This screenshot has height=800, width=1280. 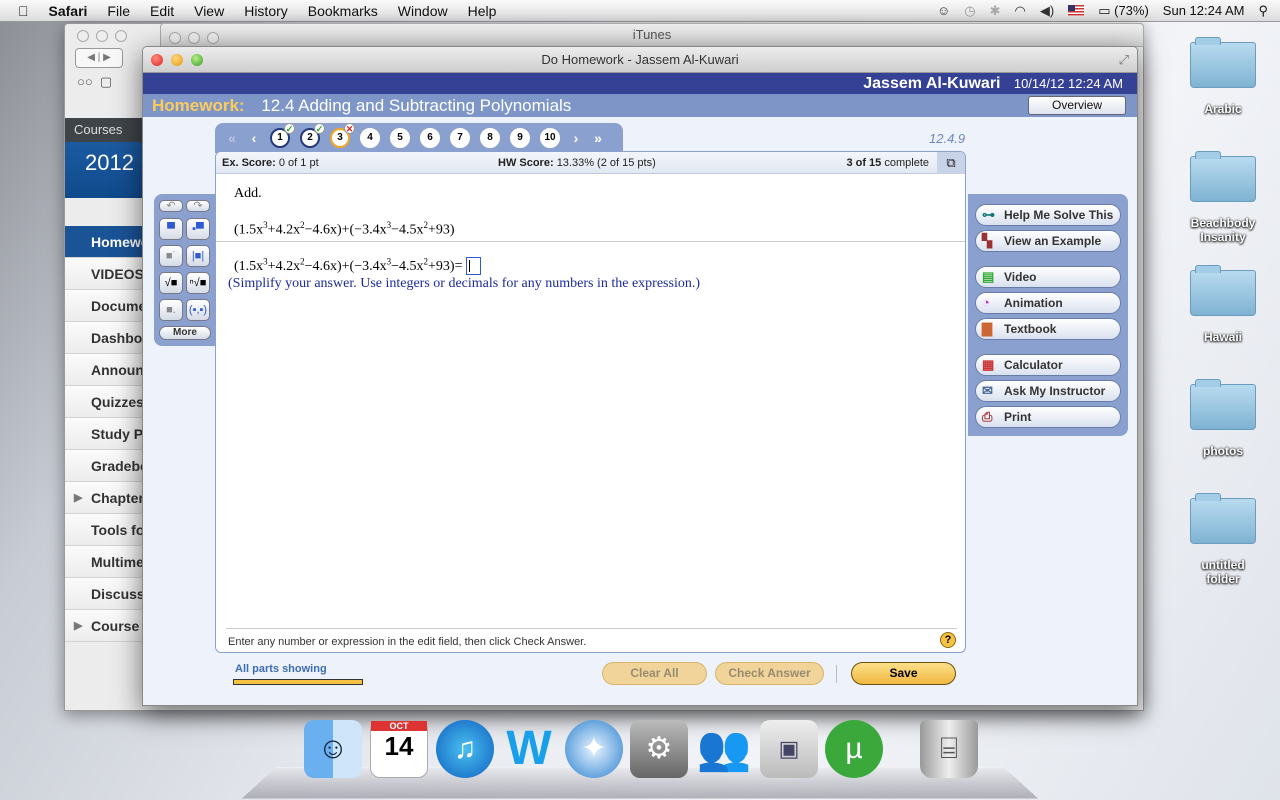 What do you see at coordinates (343, 11) in the screenshot?
I see `menu-bookmarks: Bookmarks` at bounding box center [343, 11].